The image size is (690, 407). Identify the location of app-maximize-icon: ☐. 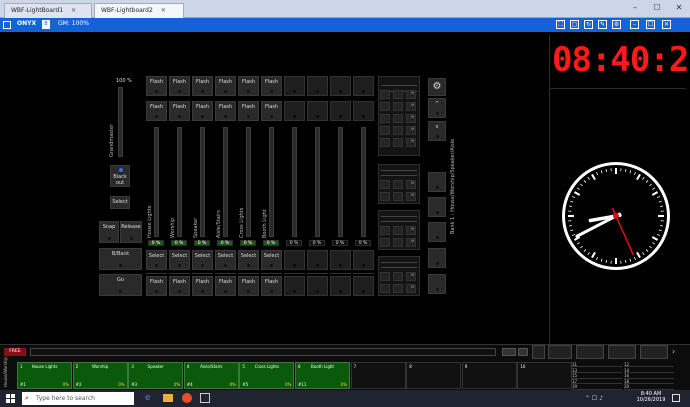
(650, 24).